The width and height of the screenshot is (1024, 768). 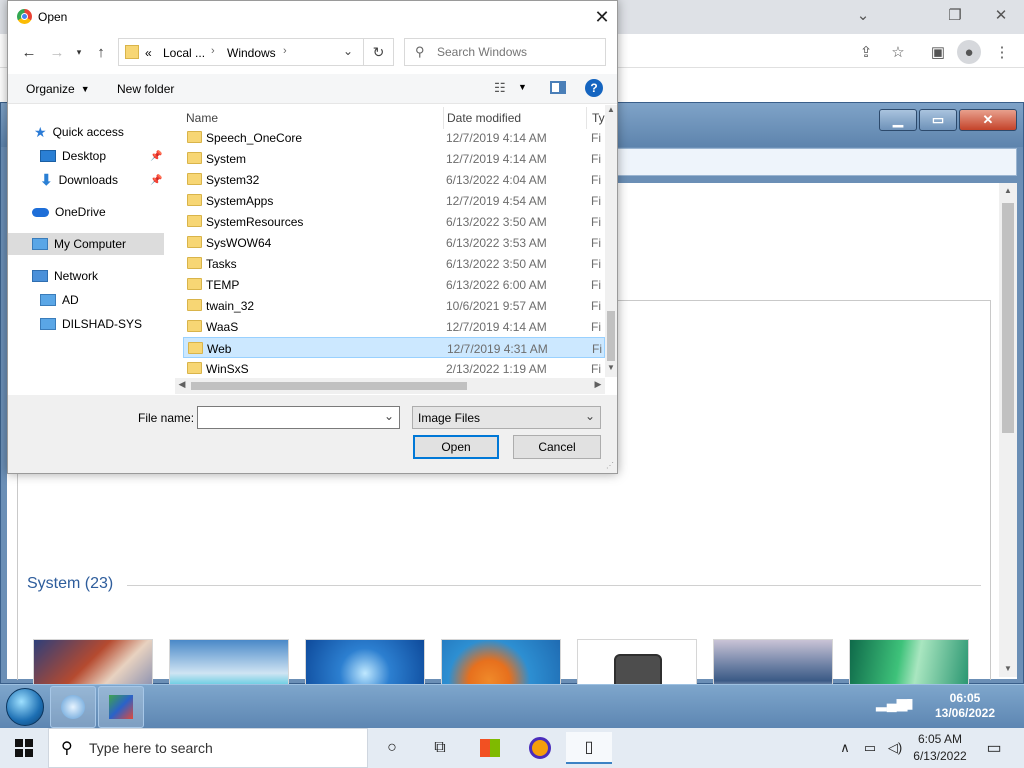 What do you see at coordinates (104, 156) in the screenshot?
I see `nav-desktop: Desktop 📌` at bounding box center [104, 156].